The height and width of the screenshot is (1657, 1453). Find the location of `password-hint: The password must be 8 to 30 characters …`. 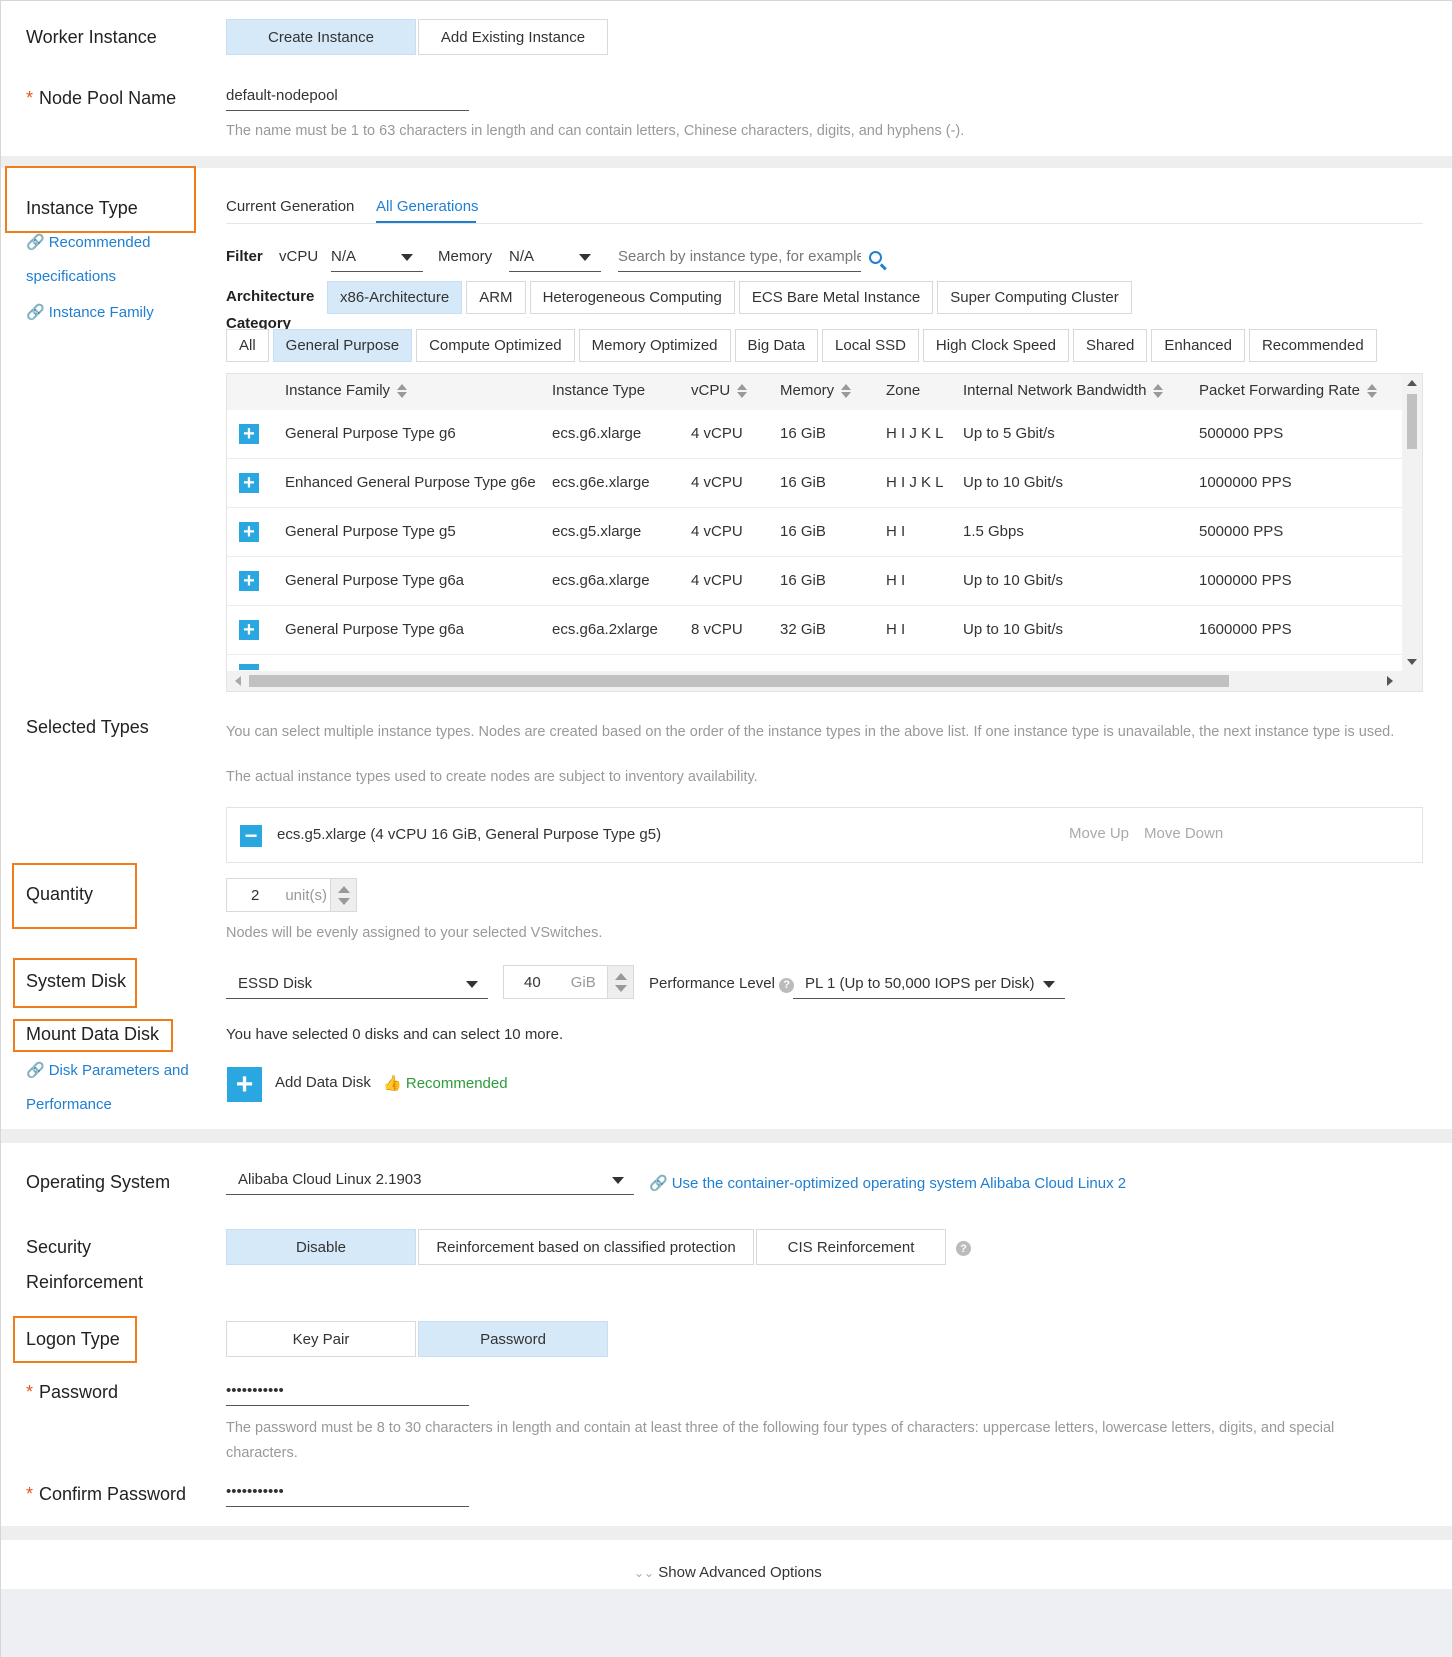

password-hint: The password must be 8 to 30 characters … is located at coordinates (780, 1428).